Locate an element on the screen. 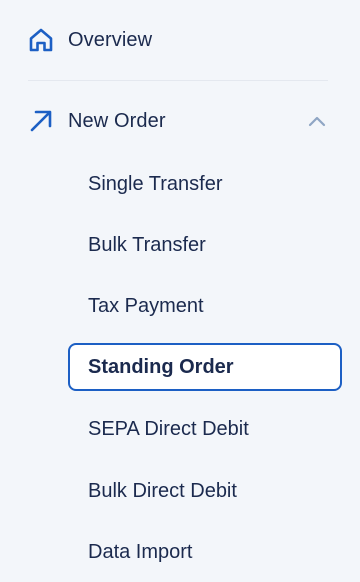 The image size is (360, 582). nav-subitem-bulk-direct-debit: Bulk Direct Debit is located at coordinates (205, 491).